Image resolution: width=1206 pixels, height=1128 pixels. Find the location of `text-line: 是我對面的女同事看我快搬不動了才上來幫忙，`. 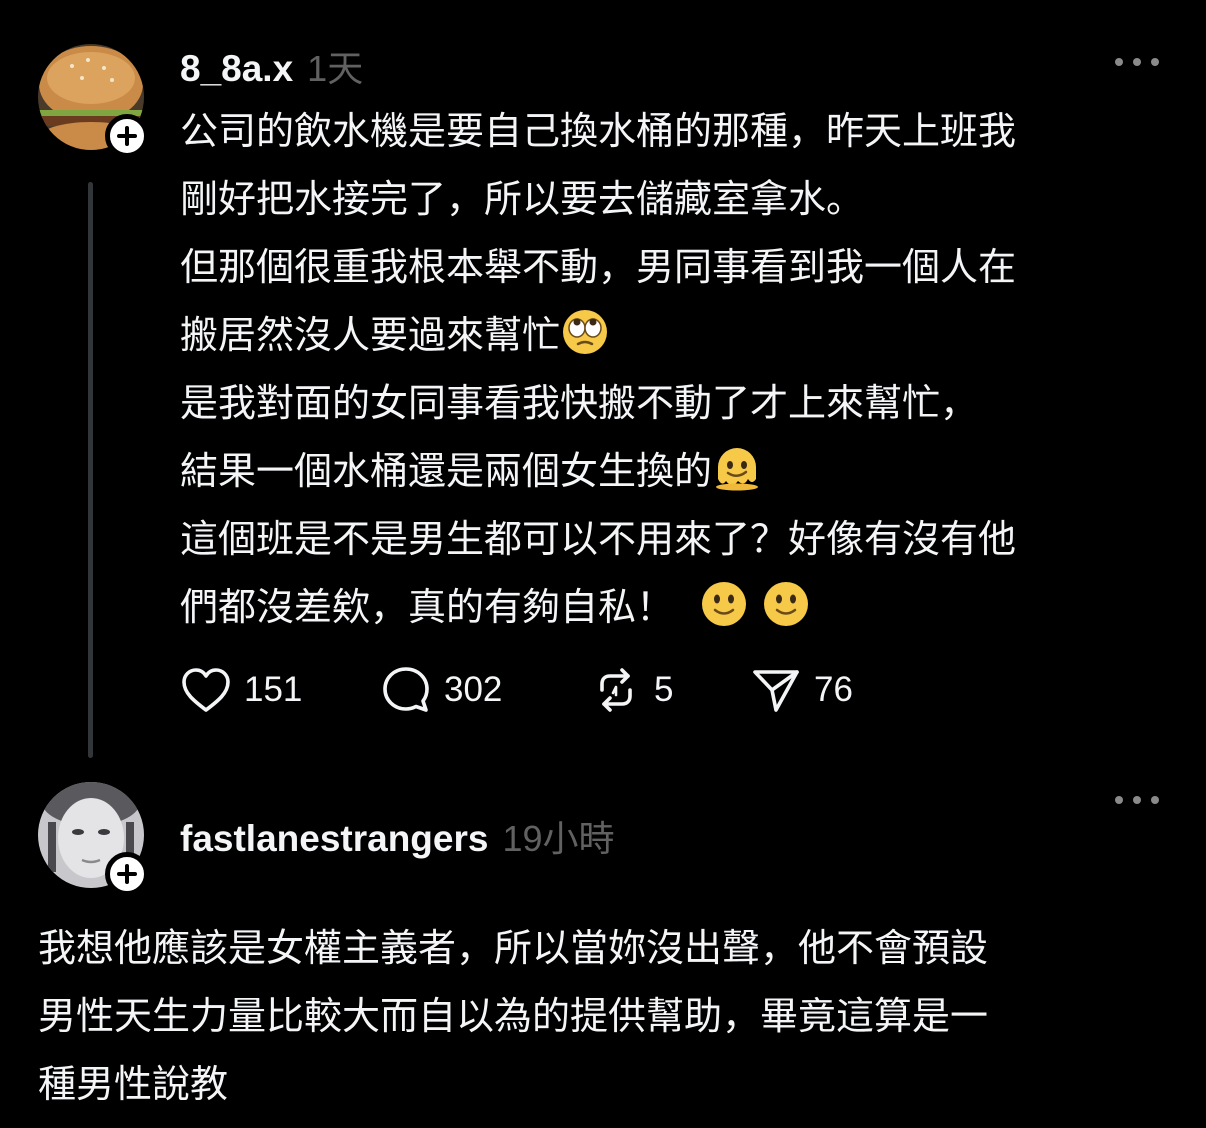

text-line: 是我對面的女同事看我快搬不動了才上來幫忙， is located at coordinates (579, 404).